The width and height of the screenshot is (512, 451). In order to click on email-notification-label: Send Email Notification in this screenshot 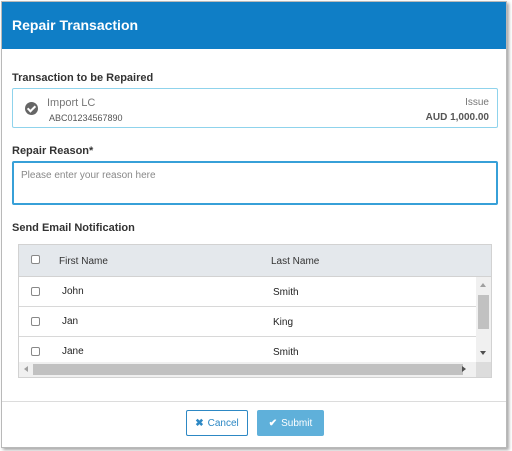, I will do `click(73, 228)`.